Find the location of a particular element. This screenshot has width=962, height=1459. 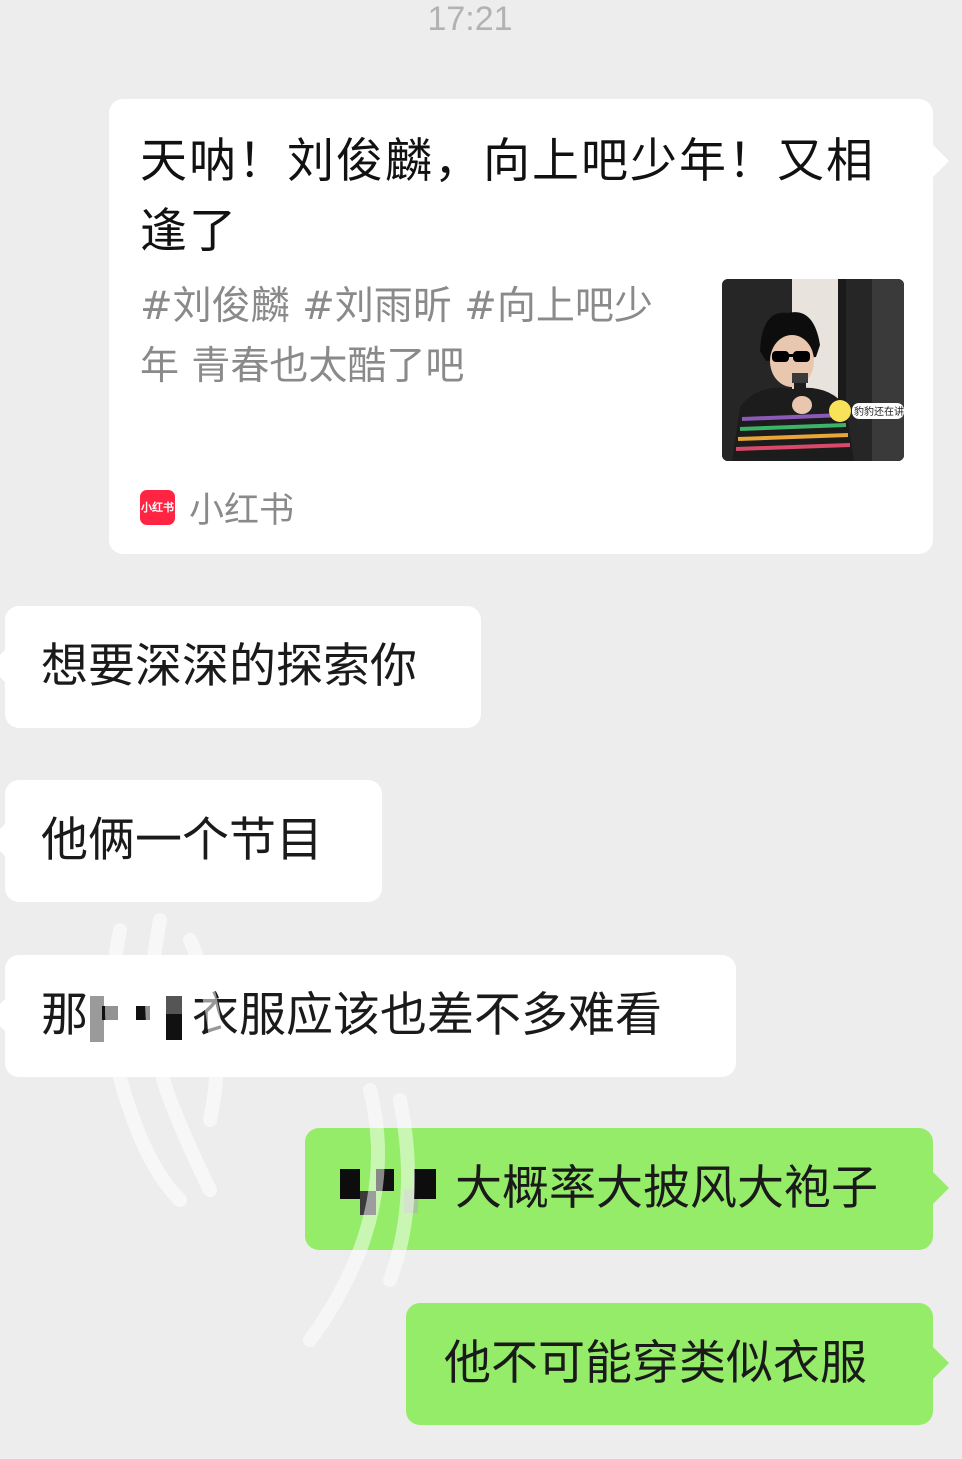

message-text: 大概率大披风大袍子 is located at coordinates (666, 1188).